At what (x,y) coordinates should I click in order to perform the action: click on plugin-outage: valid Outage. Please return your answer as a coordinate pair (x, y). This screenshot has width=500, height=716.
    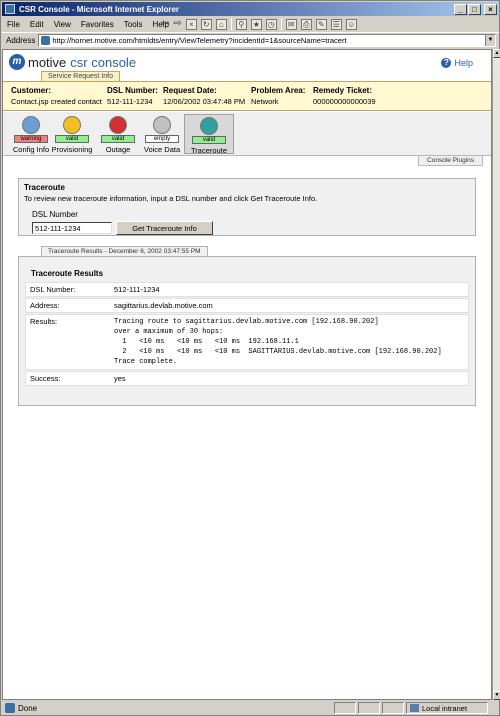
    Looking at the image, I should click on (118, 134).